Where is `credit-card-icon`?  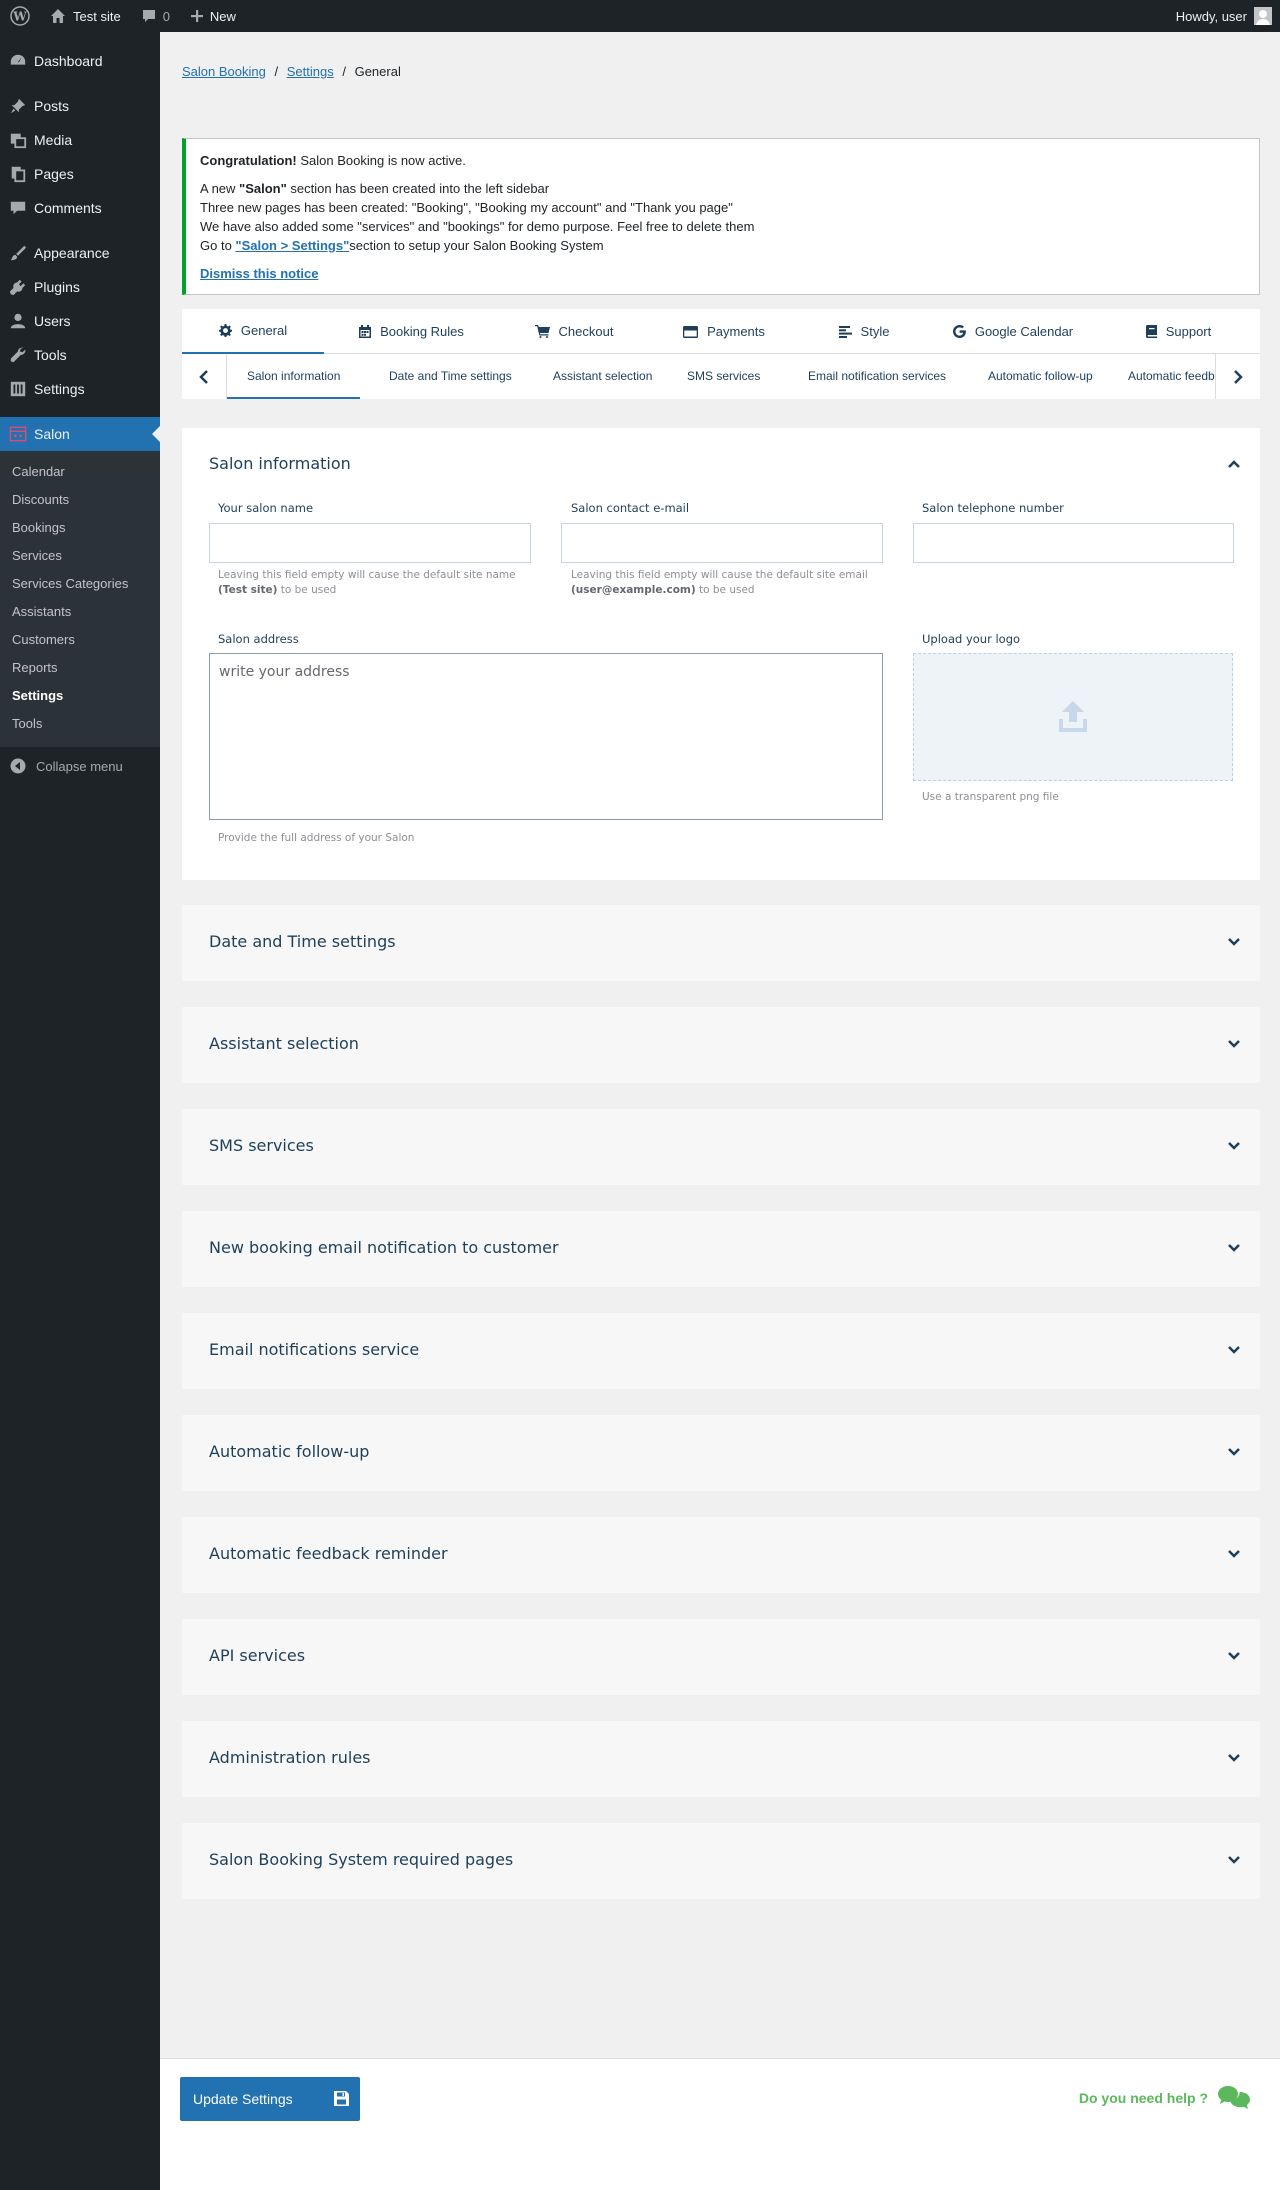 credit-card-icon is located at coordinates (695, 331).